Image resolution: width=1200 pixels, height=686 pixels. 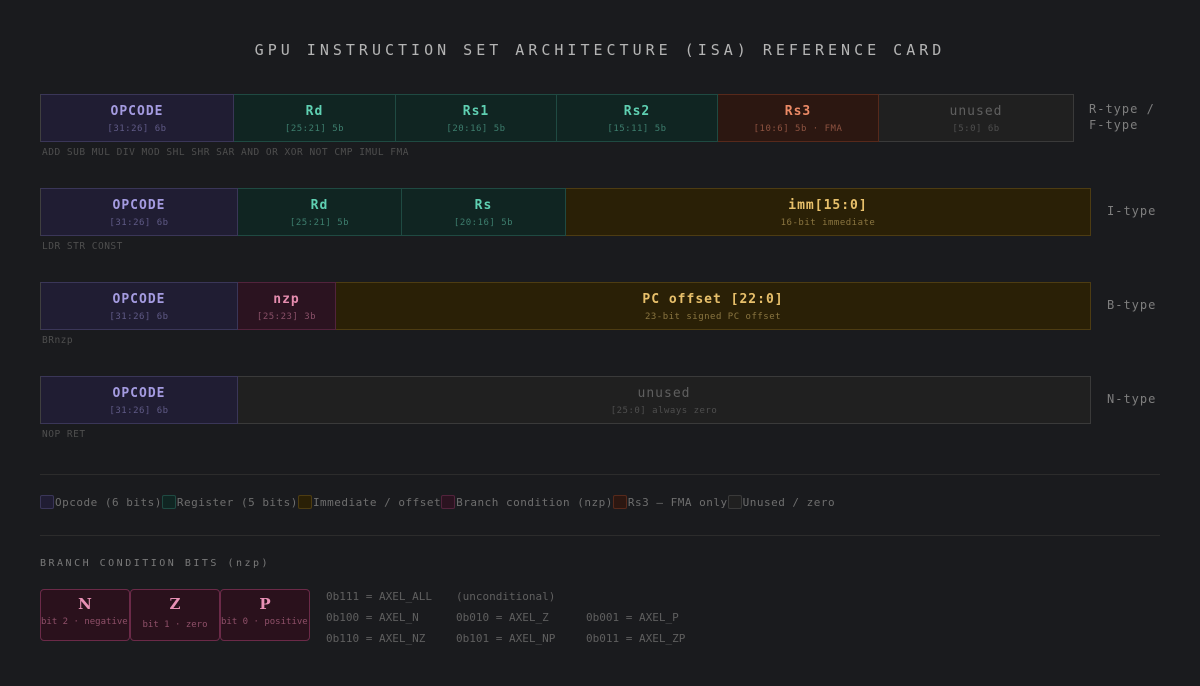 What do you see at coordinates (632, 617) in the screenshot?
I see `code-entry: 0b001 = AXEL_P` at bounding box center [632, 617].